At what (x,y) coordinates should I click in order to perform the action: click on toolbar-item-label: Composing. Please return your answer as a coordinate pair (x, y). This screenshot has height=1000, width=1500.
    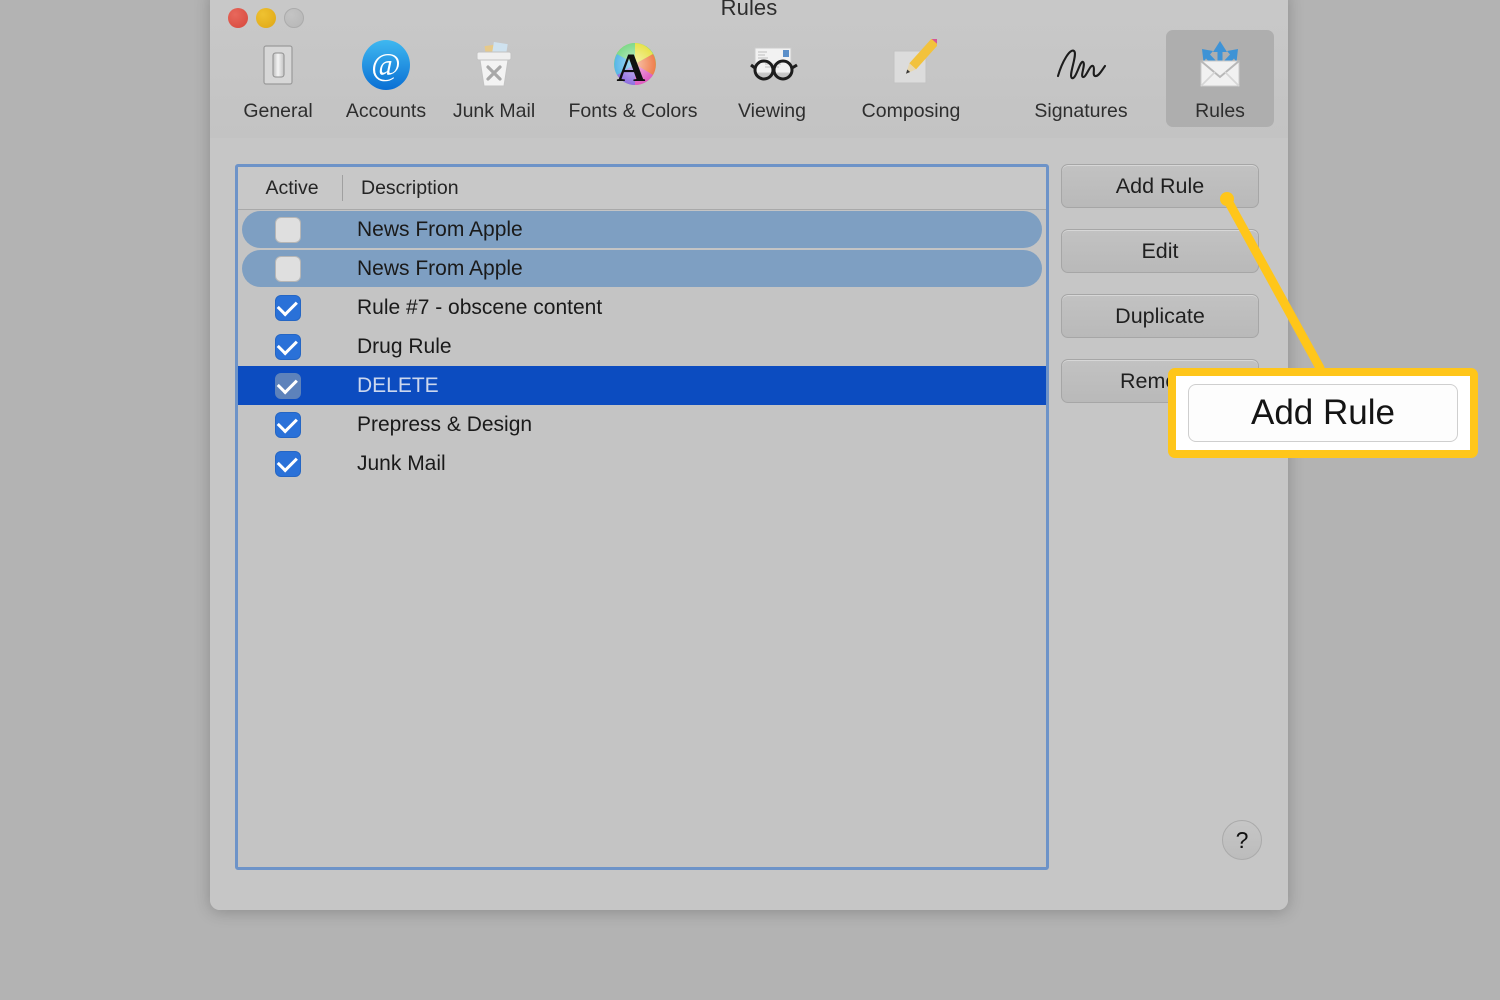
    Looking at the image, I should click on (911, 111).